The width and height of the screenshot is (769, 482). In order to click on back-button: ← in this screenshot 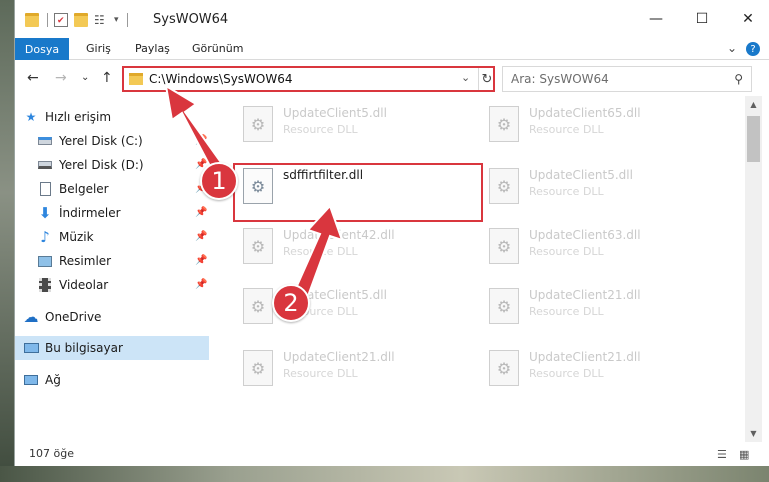, I will do `click(33, 78)`.